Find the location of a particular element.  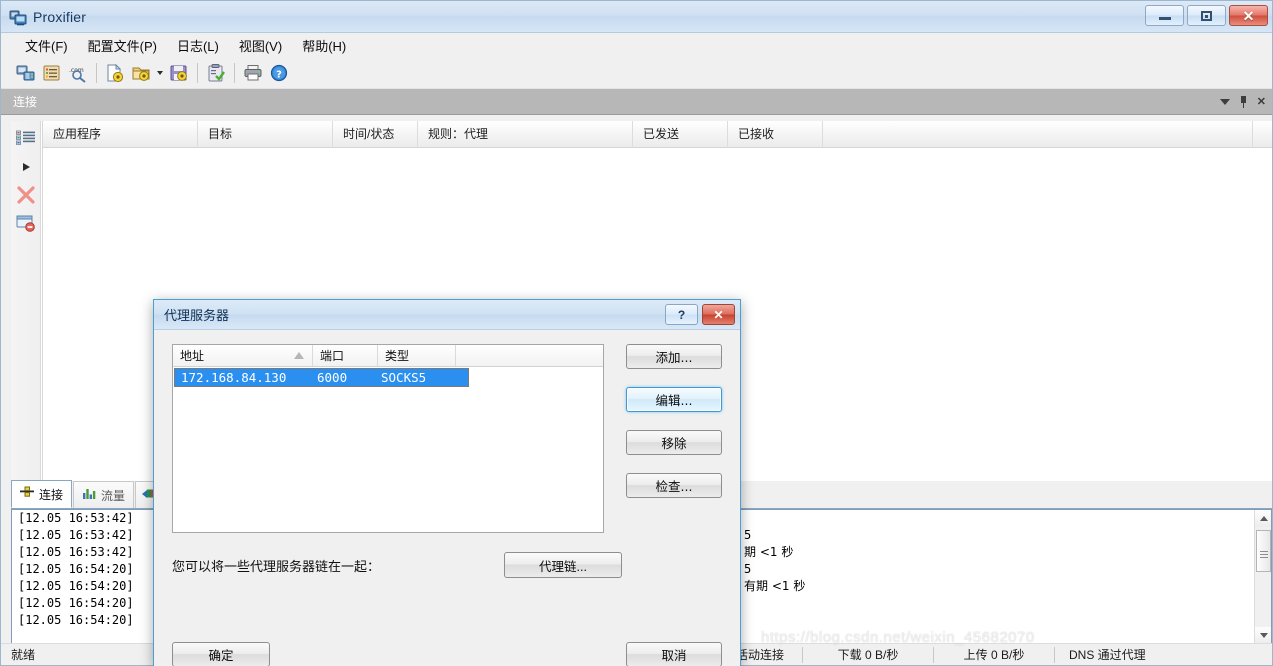

list-view-icon is located at coordinates (26, 138).